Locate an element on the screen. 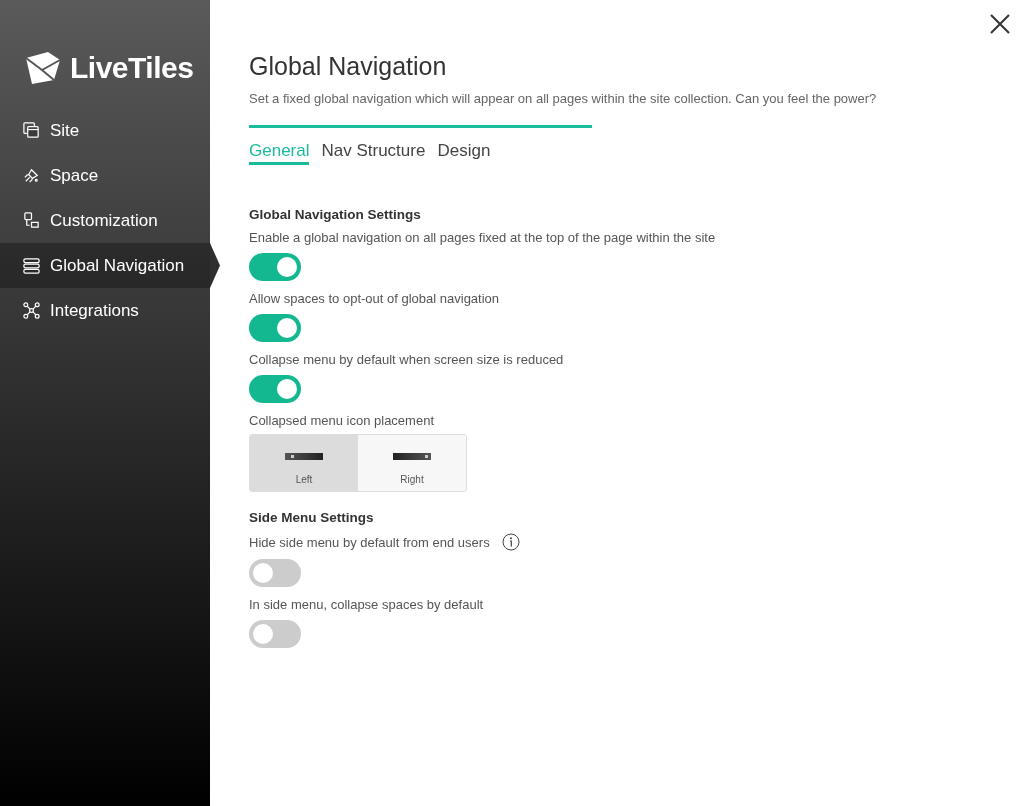  sidebar-item: Customization is located at coordinates (105, 220).